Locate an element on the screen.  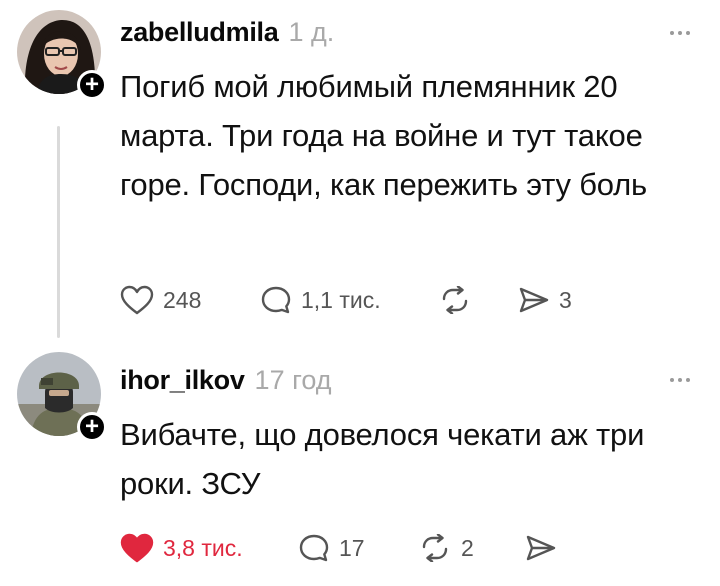
like-button: 248 is located at coordinates (190, 300).